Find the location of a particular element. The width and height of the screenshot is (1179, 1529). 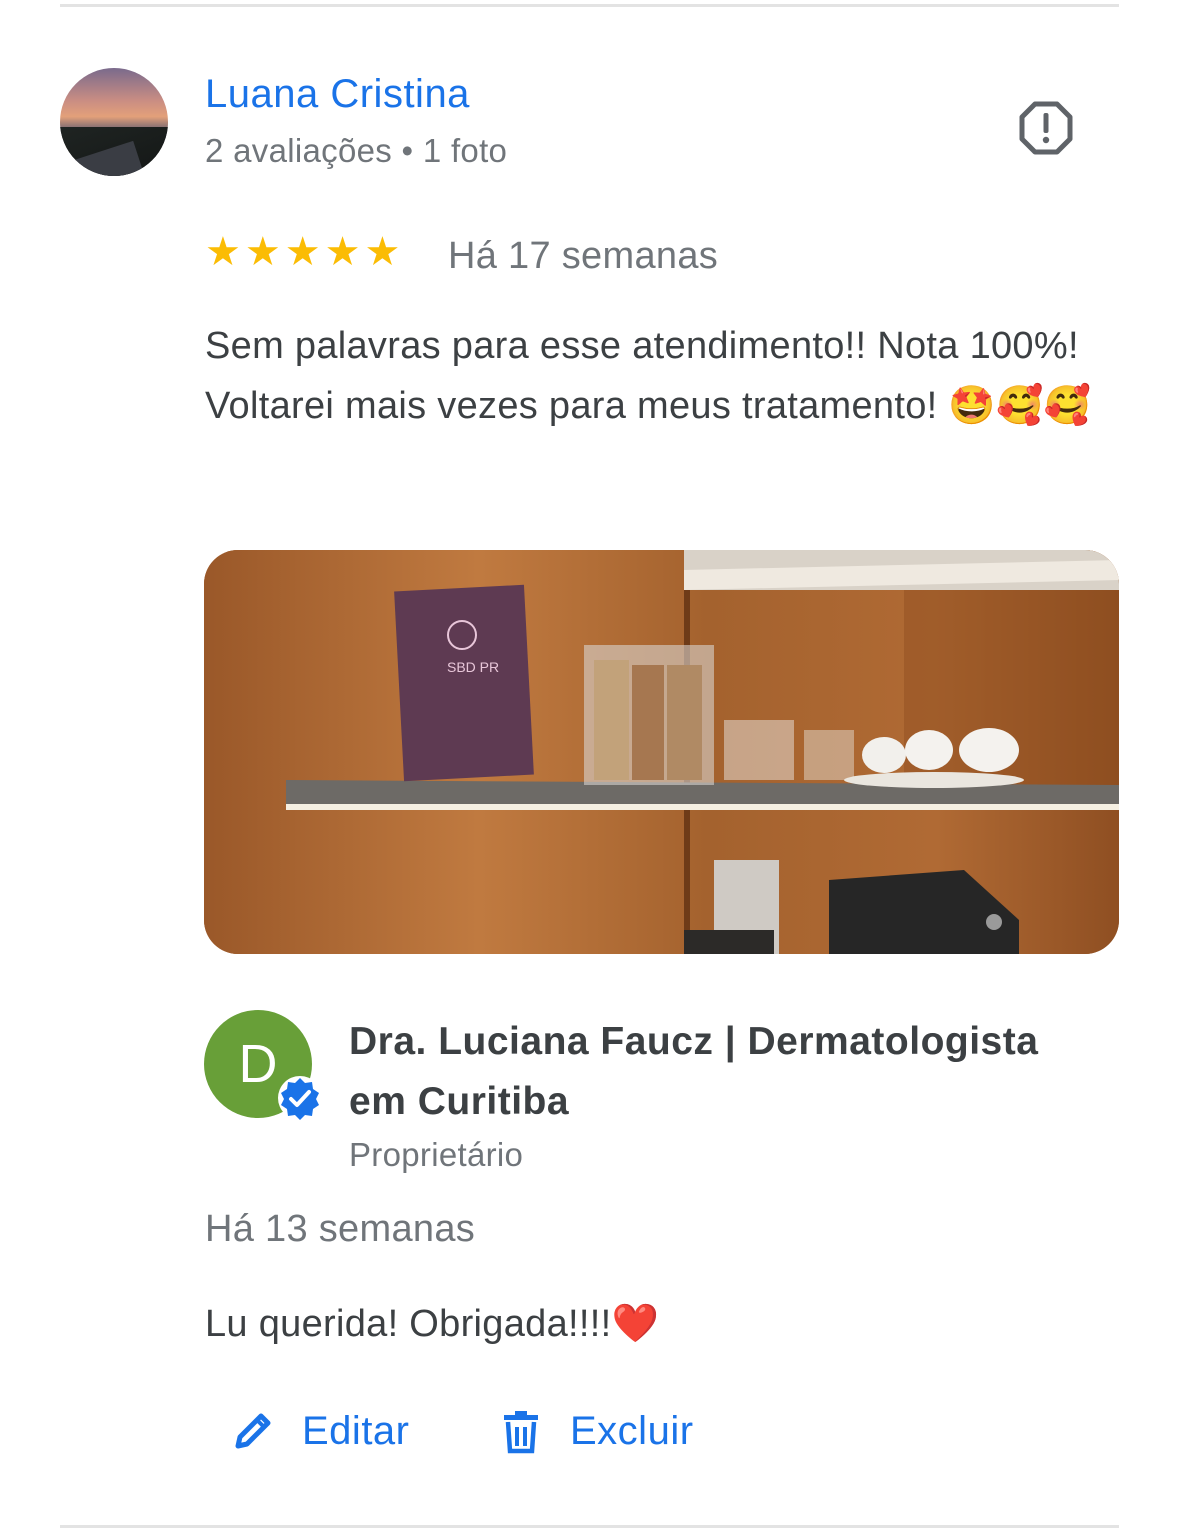

reply-date: Há 13 semanas is located at coordinates (340, 1229).